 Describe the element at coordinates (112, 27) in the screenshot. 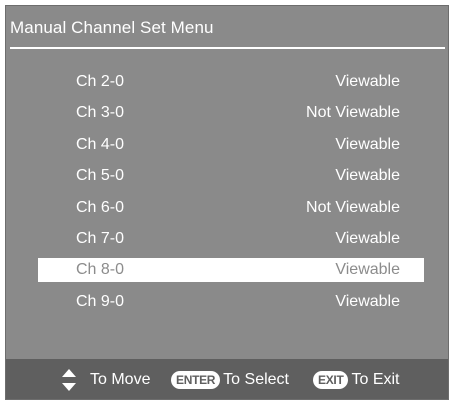

I see `menu-title: Manual Channel Set Menu` at that location.